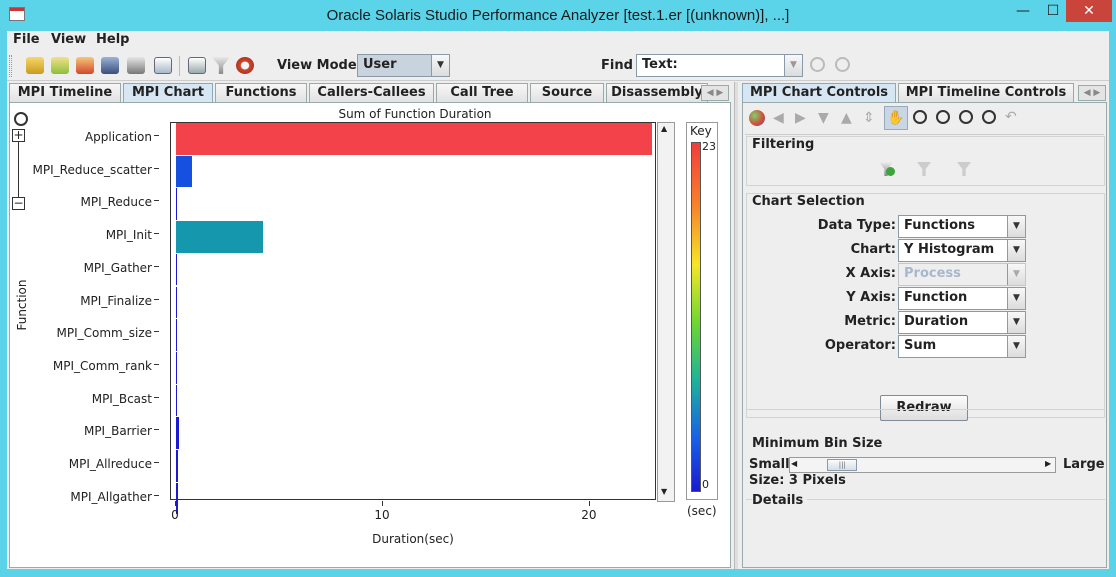 The image size is (1116, 577). I want to click on find-next-icon, so click(842, 64).